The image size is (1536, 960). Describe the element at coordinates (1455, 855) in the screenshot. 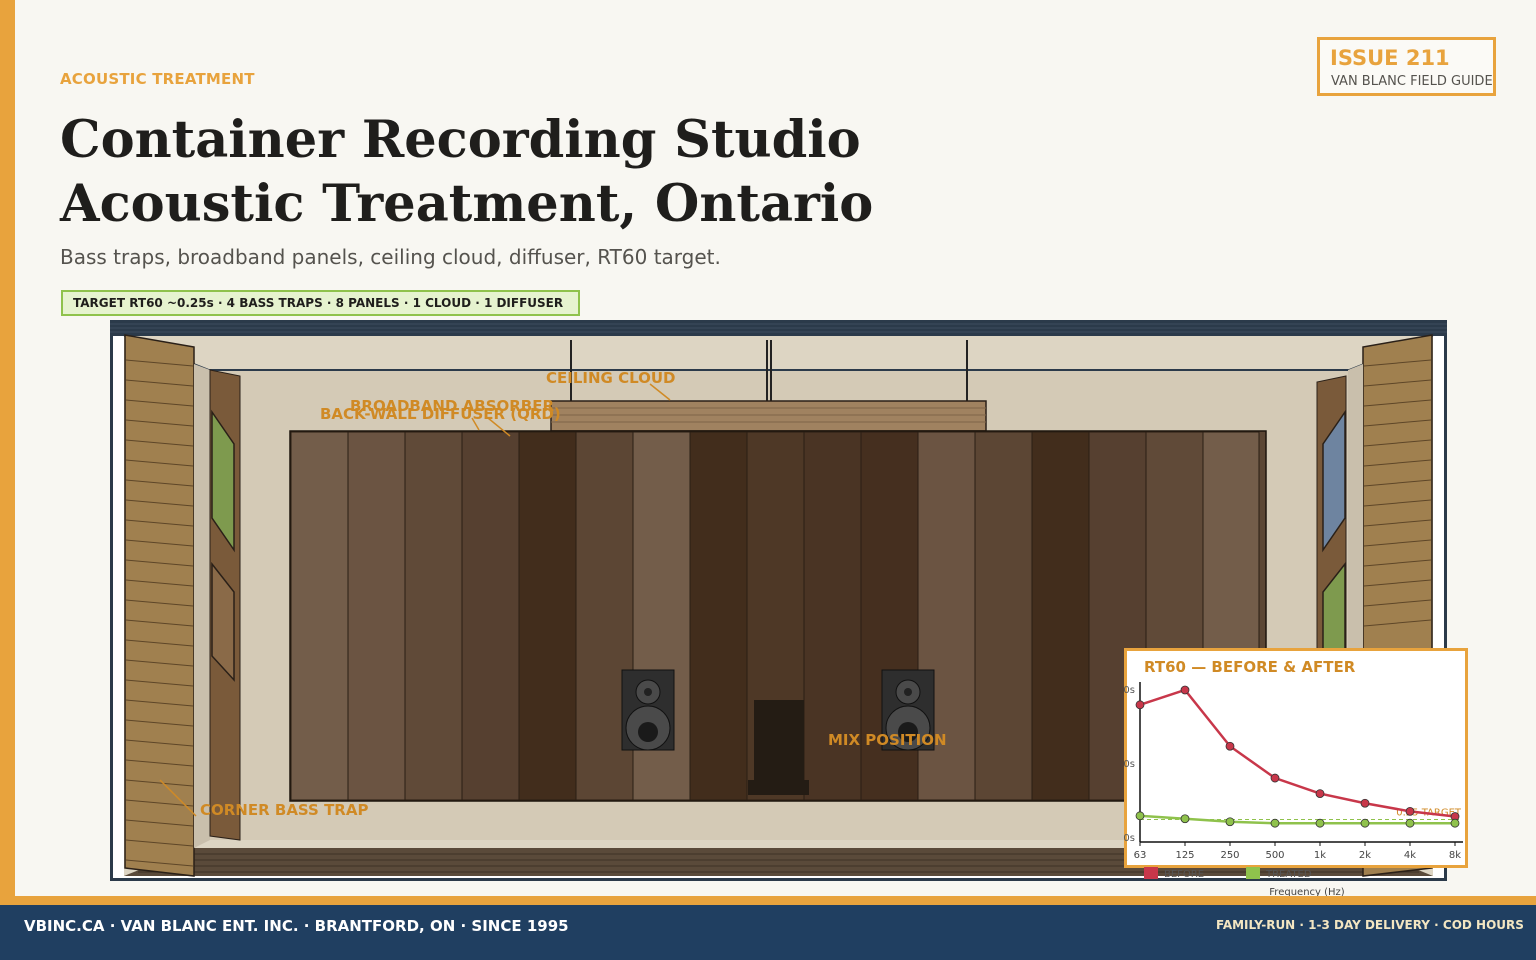

I see `x-tick-label: 8k` at that location.